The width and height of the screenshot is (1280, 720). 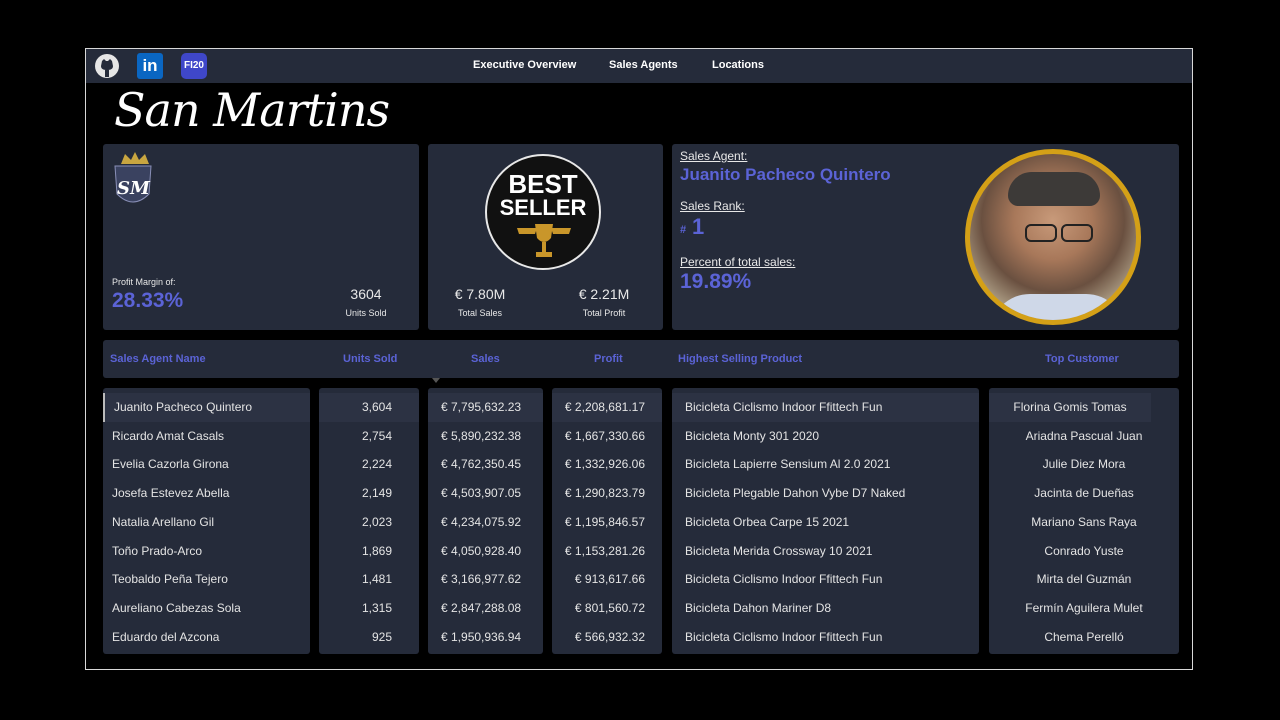 What do you see at coordinates (1084, 436) in the screenshot?
I see `cell-customer: Ariadna Pascual Juan` at bounding box center [1084, 436].